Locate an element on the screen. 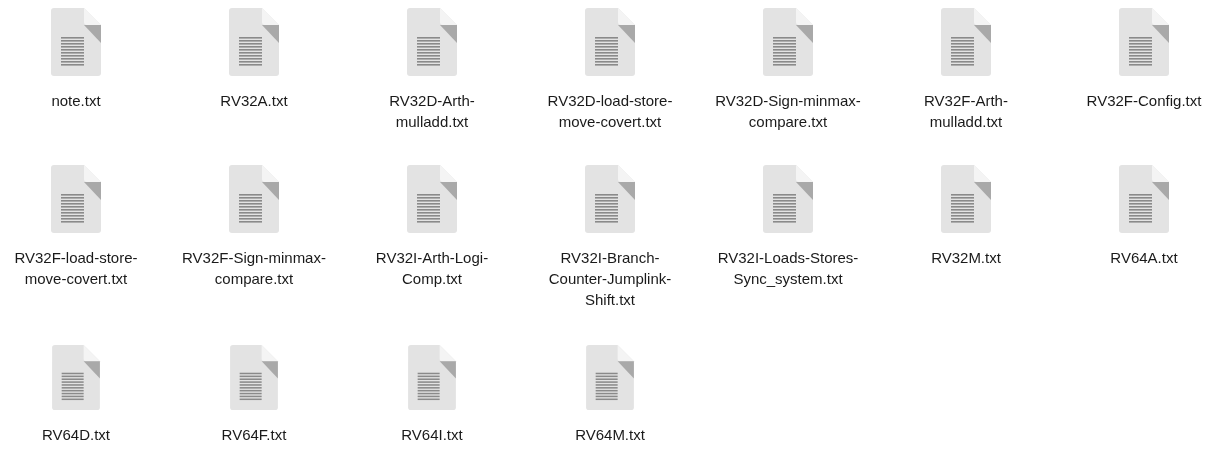  file-name: RV32D-load-store-move-covert.txt is located at coordinates (610, 111).